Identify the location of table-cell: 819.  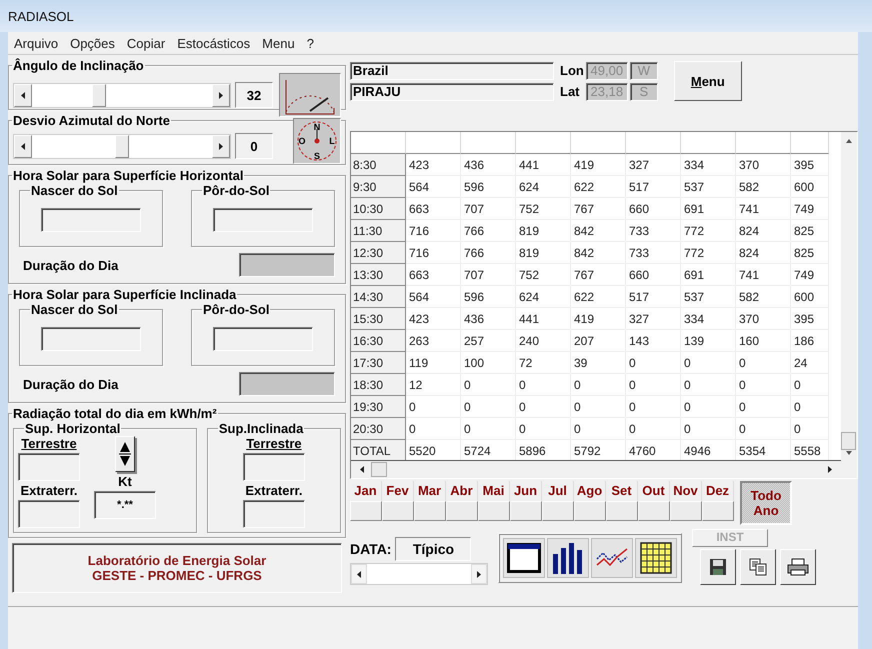
(543, 253).